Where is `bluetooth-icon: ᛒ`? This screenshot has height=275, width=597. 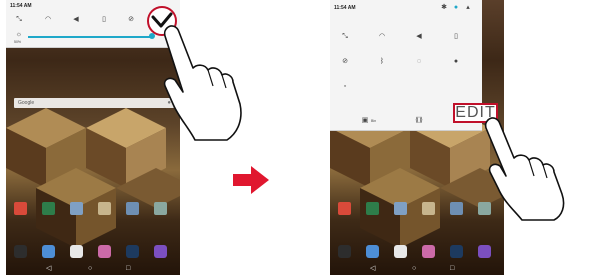 bluetooth-icon: ᛒ is located at coordinates (382, 62).